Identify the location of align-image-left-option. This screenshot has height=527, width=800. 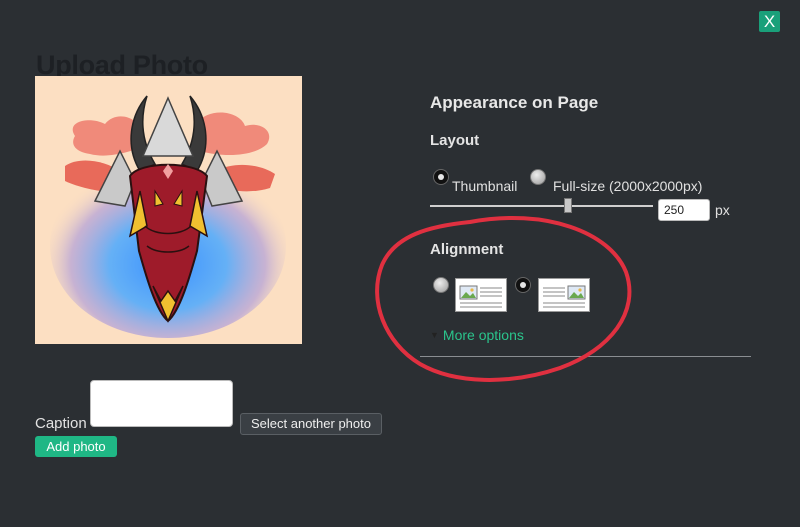
(481, 295).